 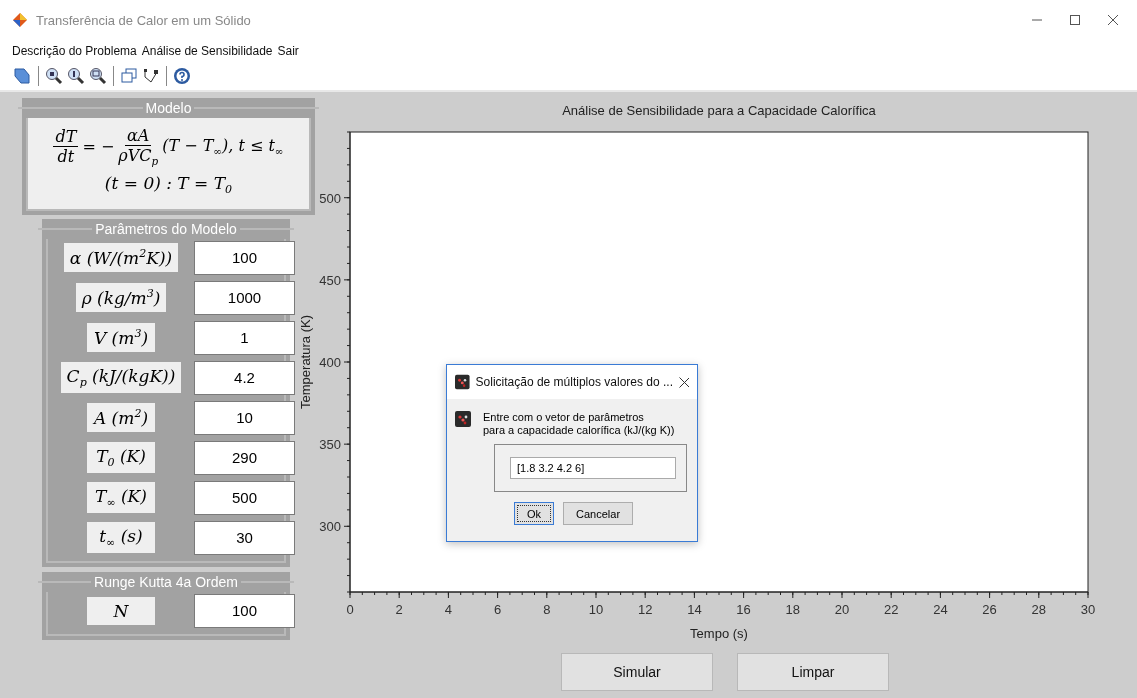 What do you see at coordinates (842, 609) in the screenshot?
I see `tick-label: 20` at bounding box center [842, 609].